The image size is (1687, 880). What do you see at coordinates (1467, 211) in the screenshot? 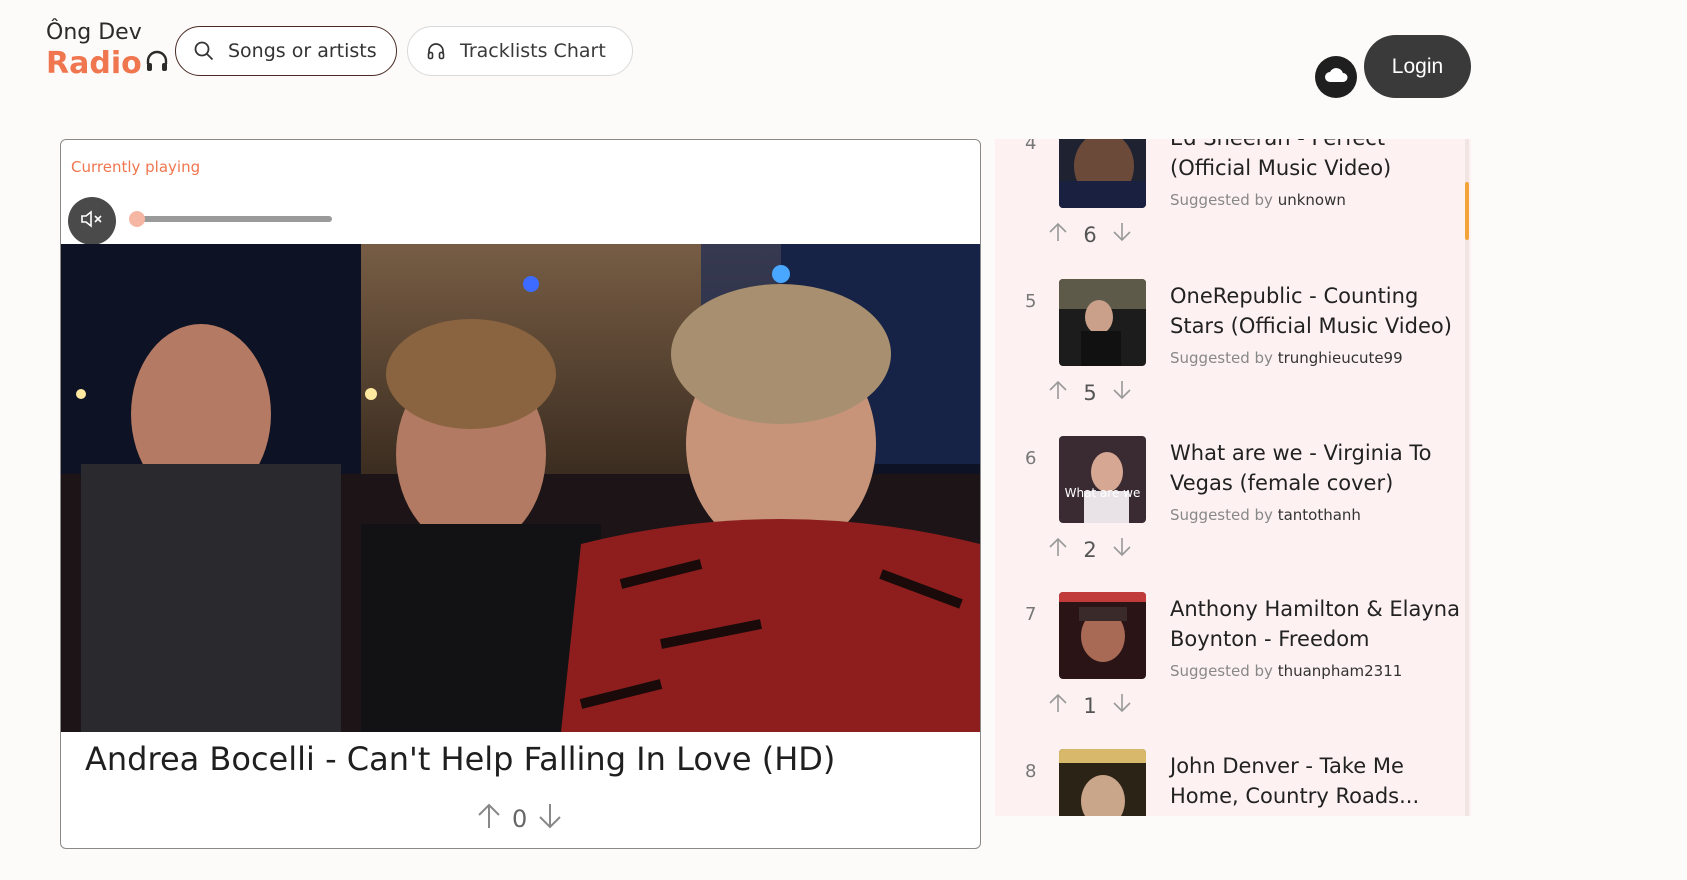
I see `queue-scrollbar-thumb` at bounding box center [1467, 211].